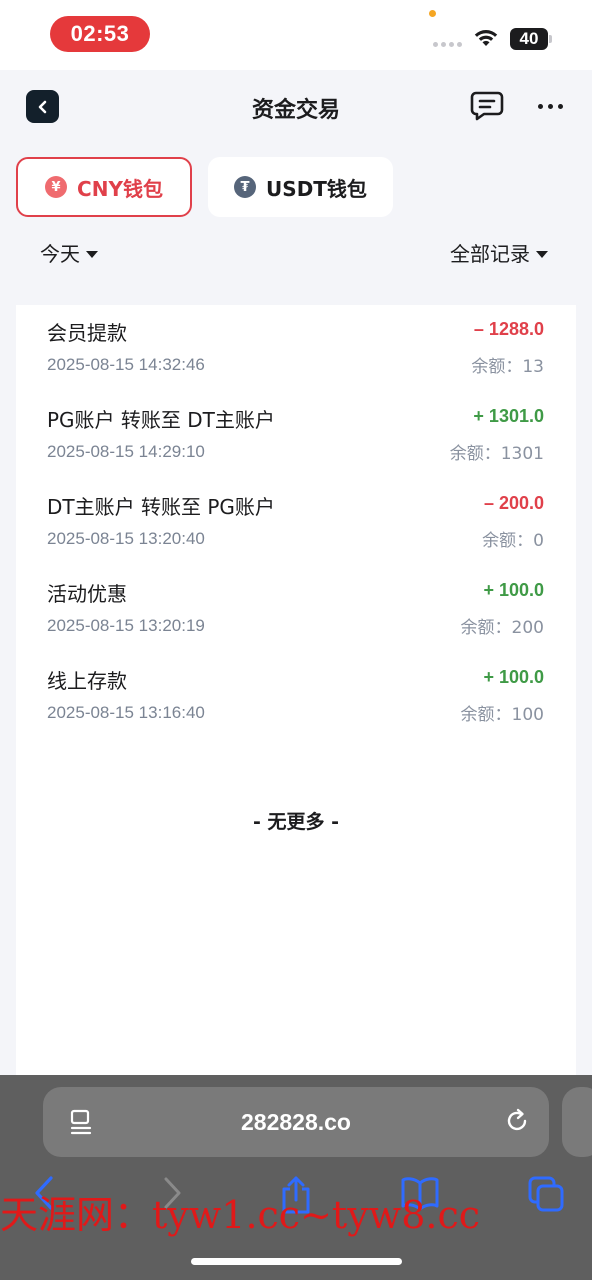  Describe the element at coordinates (60, 254) in the screenshot. I see `date-filter-label: 今天` at that location.